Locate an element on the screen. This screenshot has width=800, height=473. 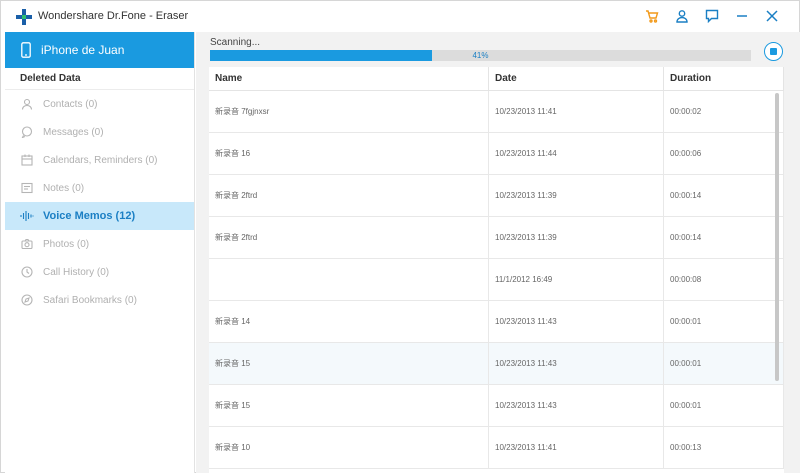
cart-icon is located at coordinates (652, 16).